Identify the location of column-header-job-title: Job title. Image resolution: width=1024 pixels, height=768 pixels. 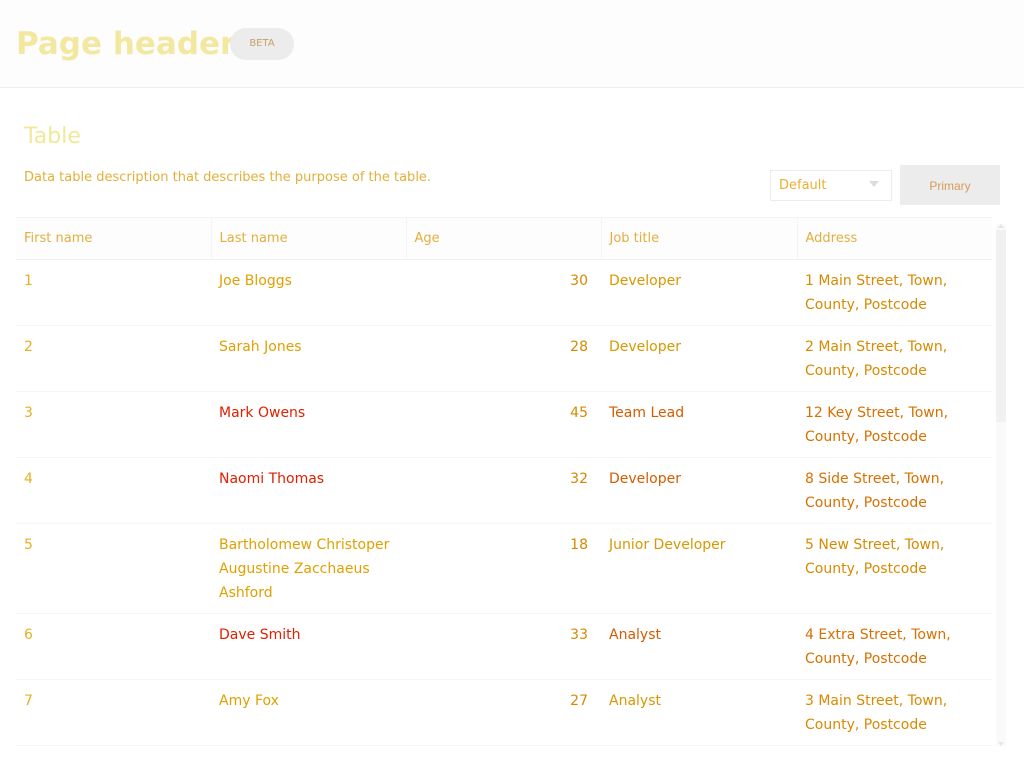
(698, 239).